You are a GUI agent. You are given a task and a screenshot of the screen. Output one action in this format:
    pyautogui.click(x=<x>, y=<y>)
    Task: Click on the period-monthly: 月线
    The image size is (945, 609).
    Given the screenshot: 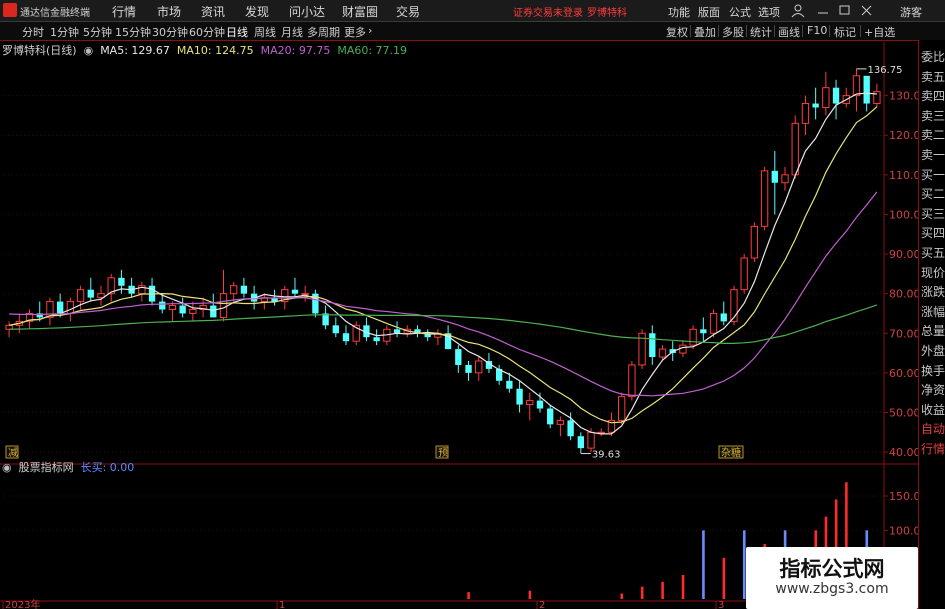 What is the action you would take?
    pyautogui.click(x=292, y=32)
    